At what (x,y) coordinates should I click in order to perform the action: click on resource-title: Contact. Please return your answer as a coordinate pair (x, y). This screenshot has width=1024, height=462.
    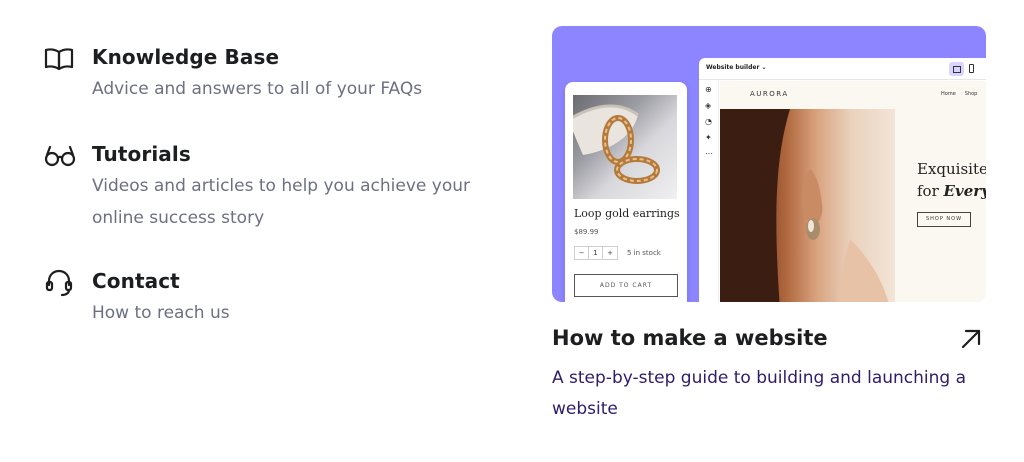
    Looking at the image, I should click on (136, 281).